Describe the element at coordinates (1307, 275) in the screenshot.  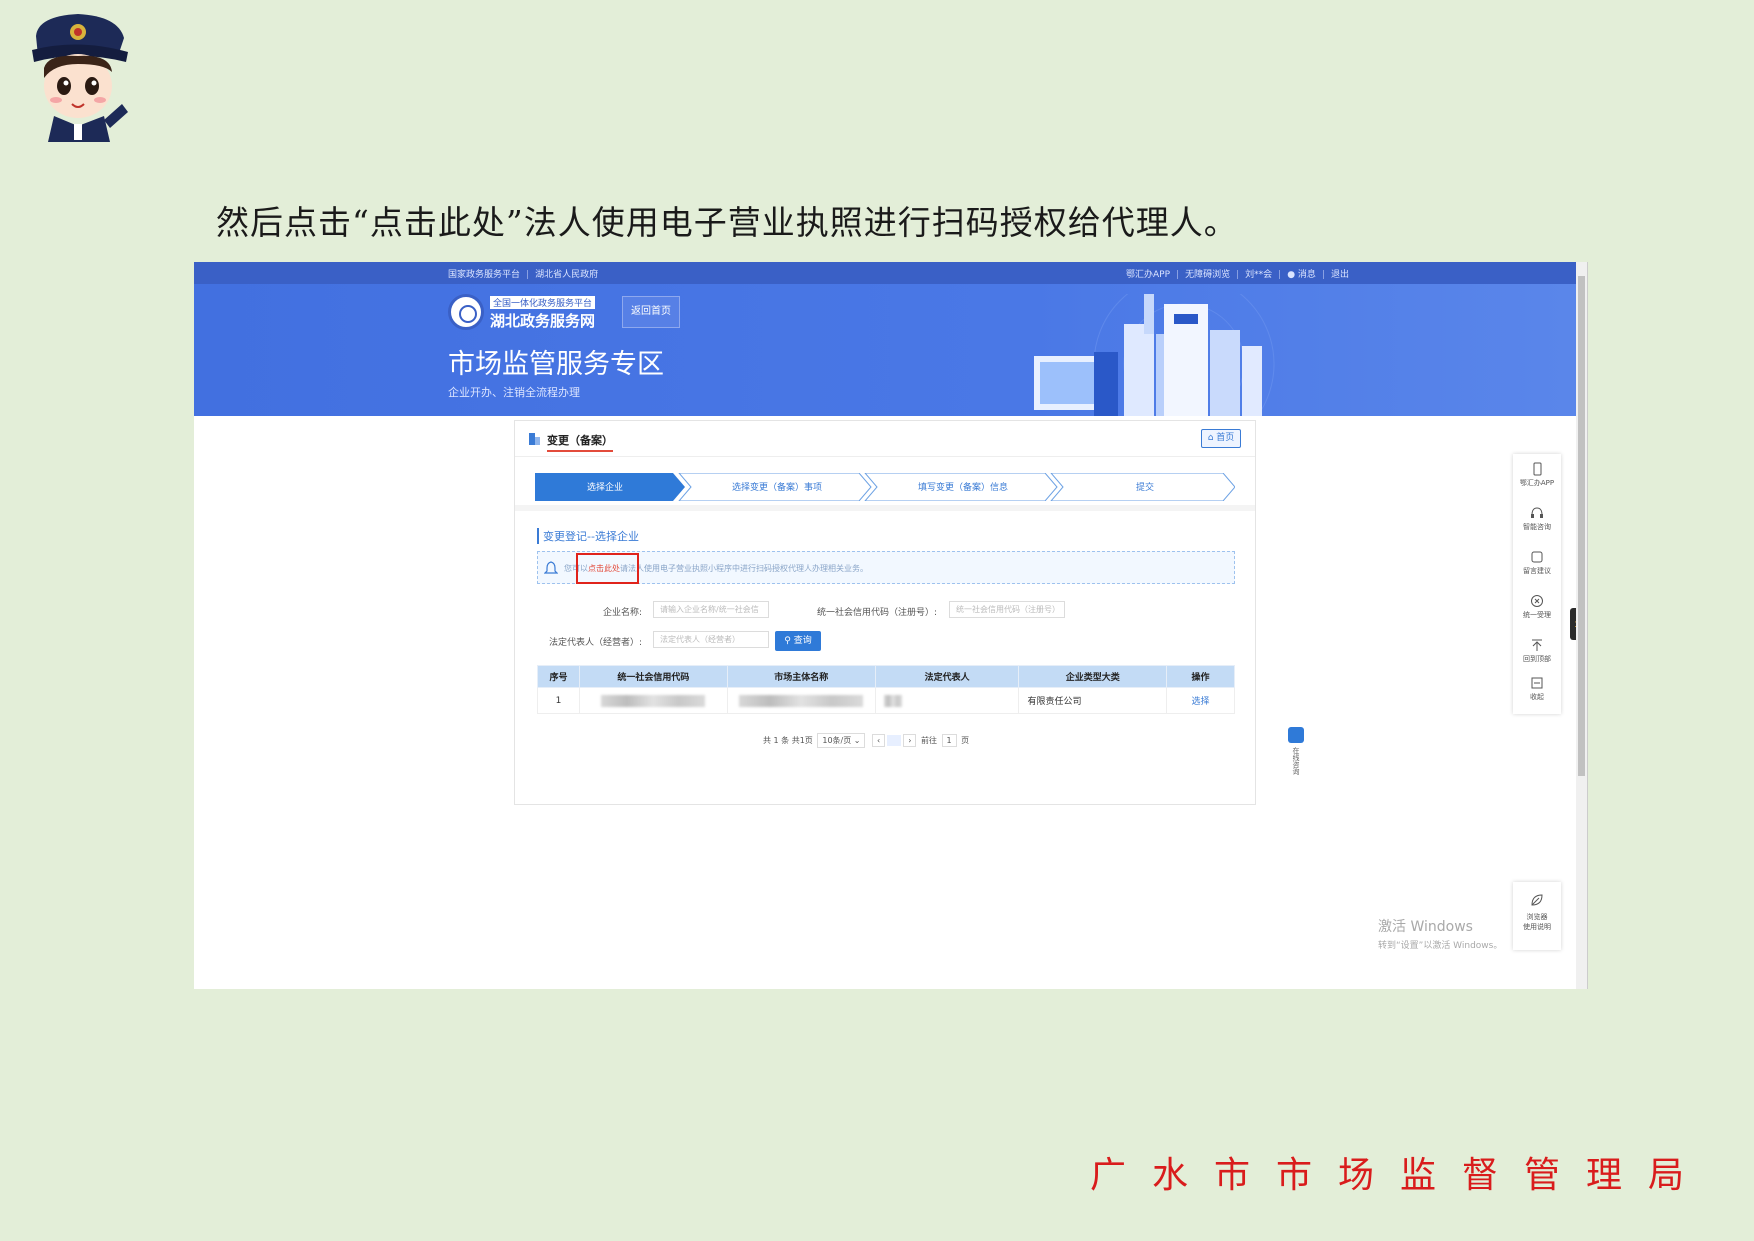
I see `top-nav-messages: 消息` at that location.